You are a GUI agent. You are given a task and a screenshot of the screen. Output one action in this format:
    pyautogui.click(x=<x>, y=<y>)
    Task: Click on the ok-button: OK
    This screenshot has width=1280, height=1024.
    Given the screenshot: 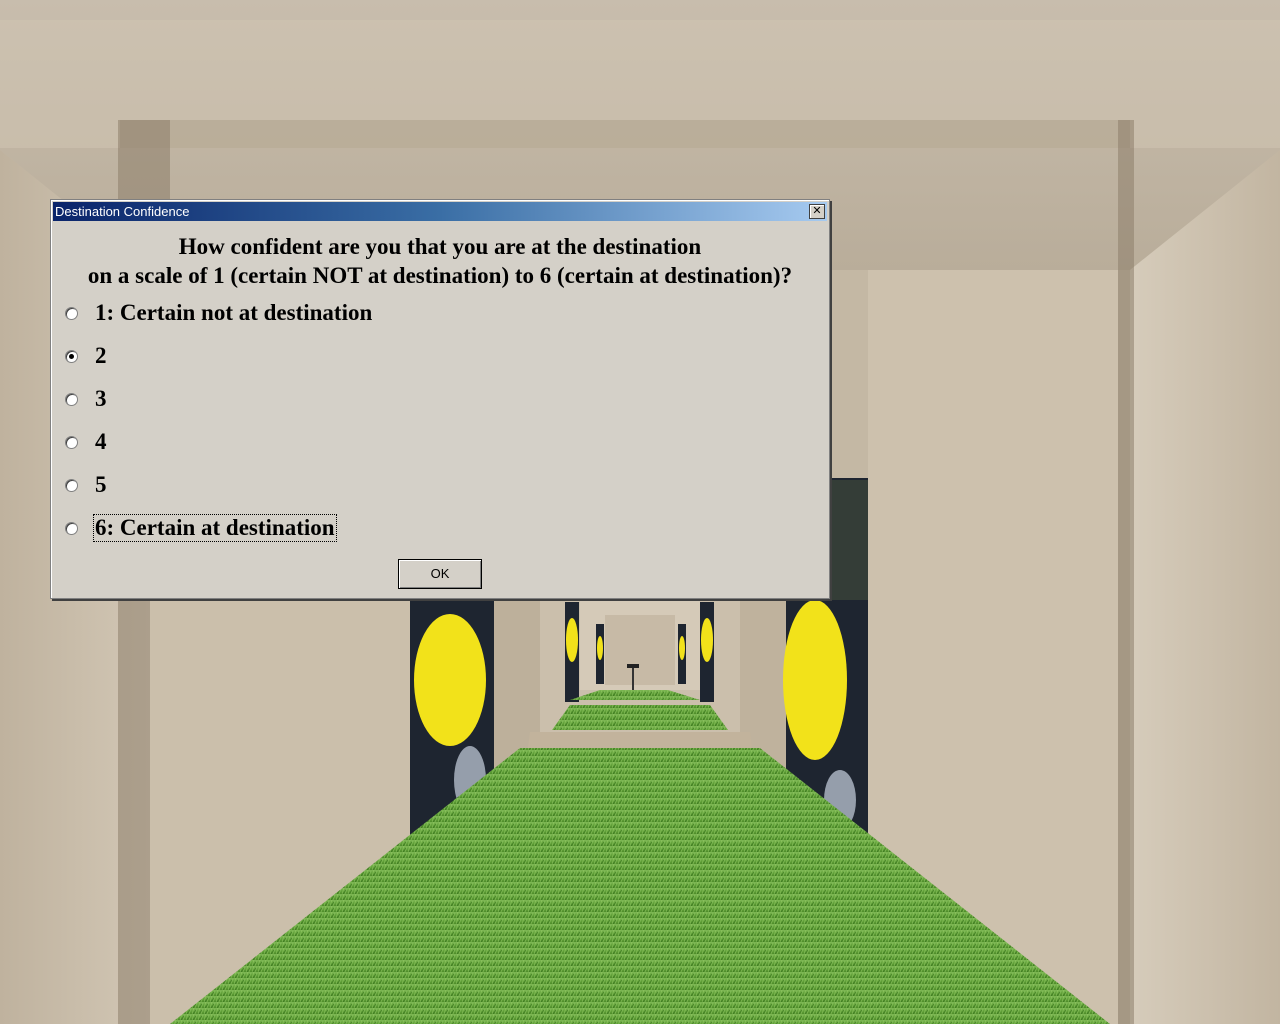 What is the action you would take?
    pyautogui.click(x=440, y=574)
    